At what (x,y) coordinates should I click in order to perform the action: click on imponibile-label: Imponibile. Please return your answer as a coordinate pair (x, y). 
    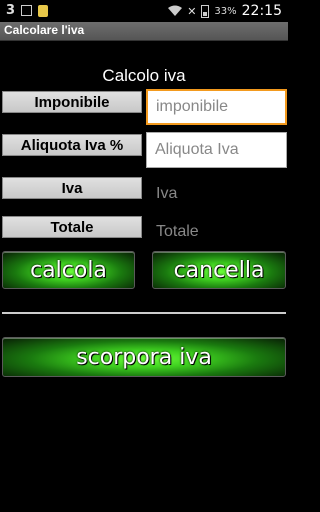
    Looking at the image, I should click on (72, 102).